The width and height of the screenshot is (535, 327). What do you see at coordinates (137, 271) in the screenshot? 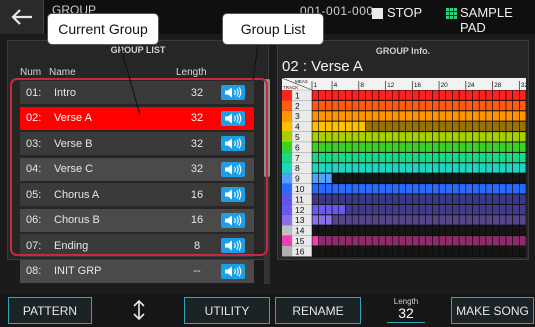
I see `group-row: 08: INIT GRP --` at bounding box center [137, 271].